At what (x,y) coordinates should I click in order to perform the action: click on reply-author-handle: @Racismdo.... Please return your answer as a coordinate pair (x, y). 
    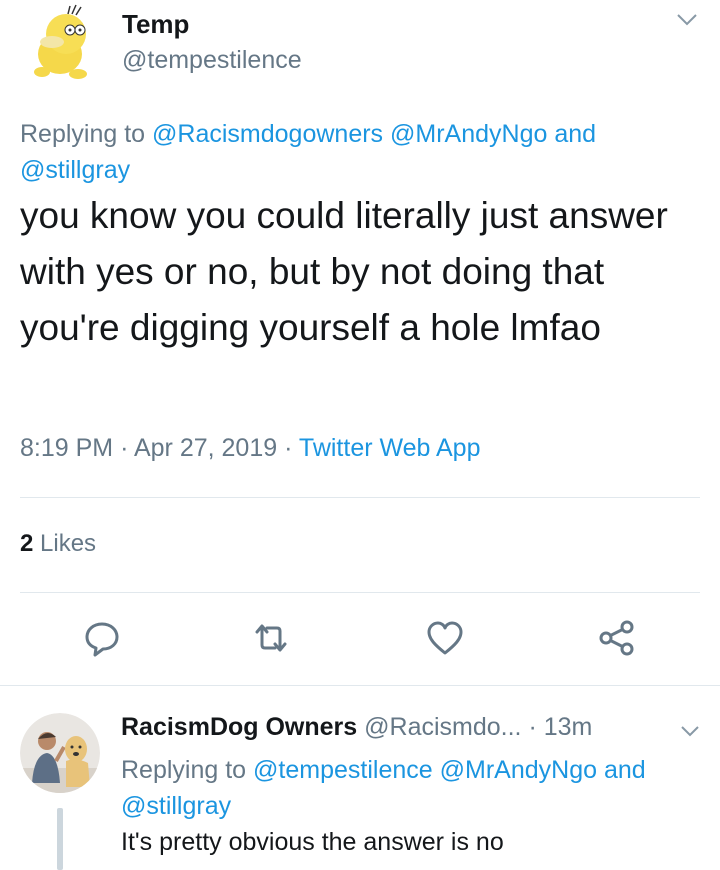
    Looking at the image, I should click on (442, 727).